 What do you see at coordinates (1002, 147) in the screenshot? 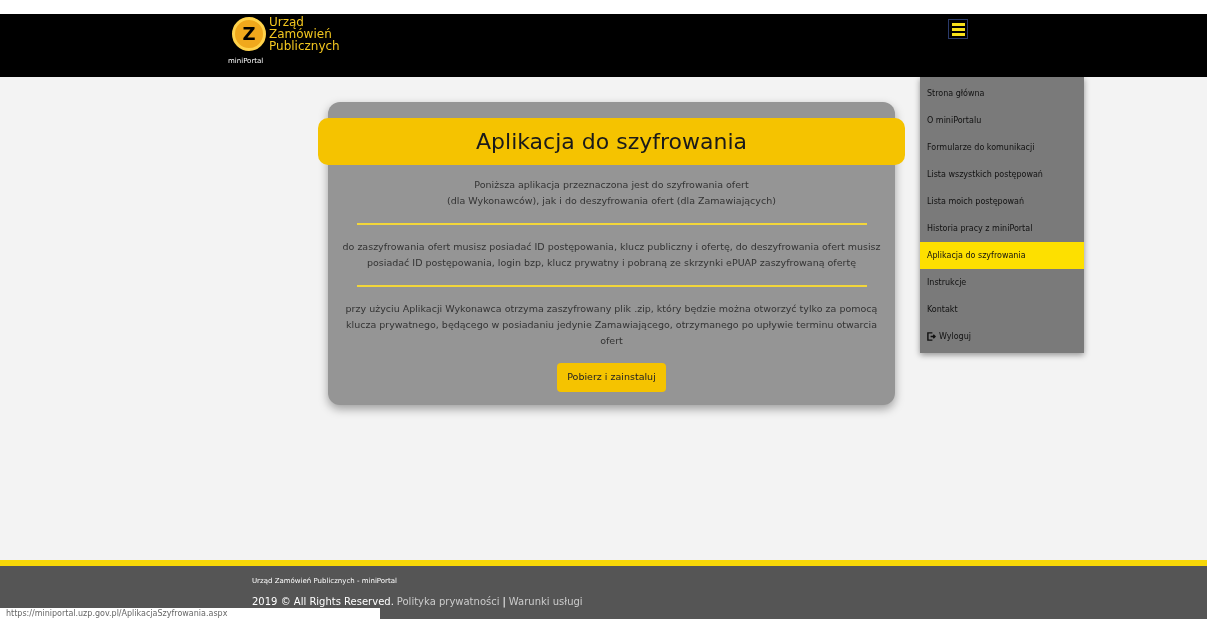
I see `menu-item: Formularze do komunikacji` at bounding box center [1002, 147].